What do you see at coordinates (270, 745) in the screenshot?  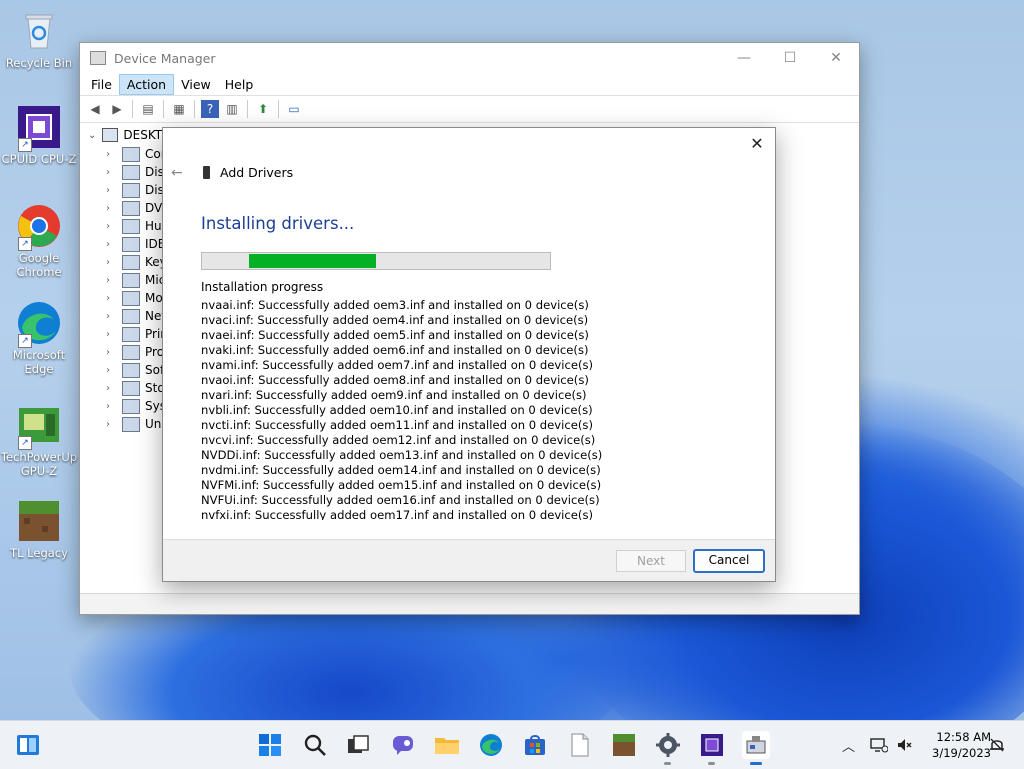 I see `start-button` at bounding box center [270, 745].